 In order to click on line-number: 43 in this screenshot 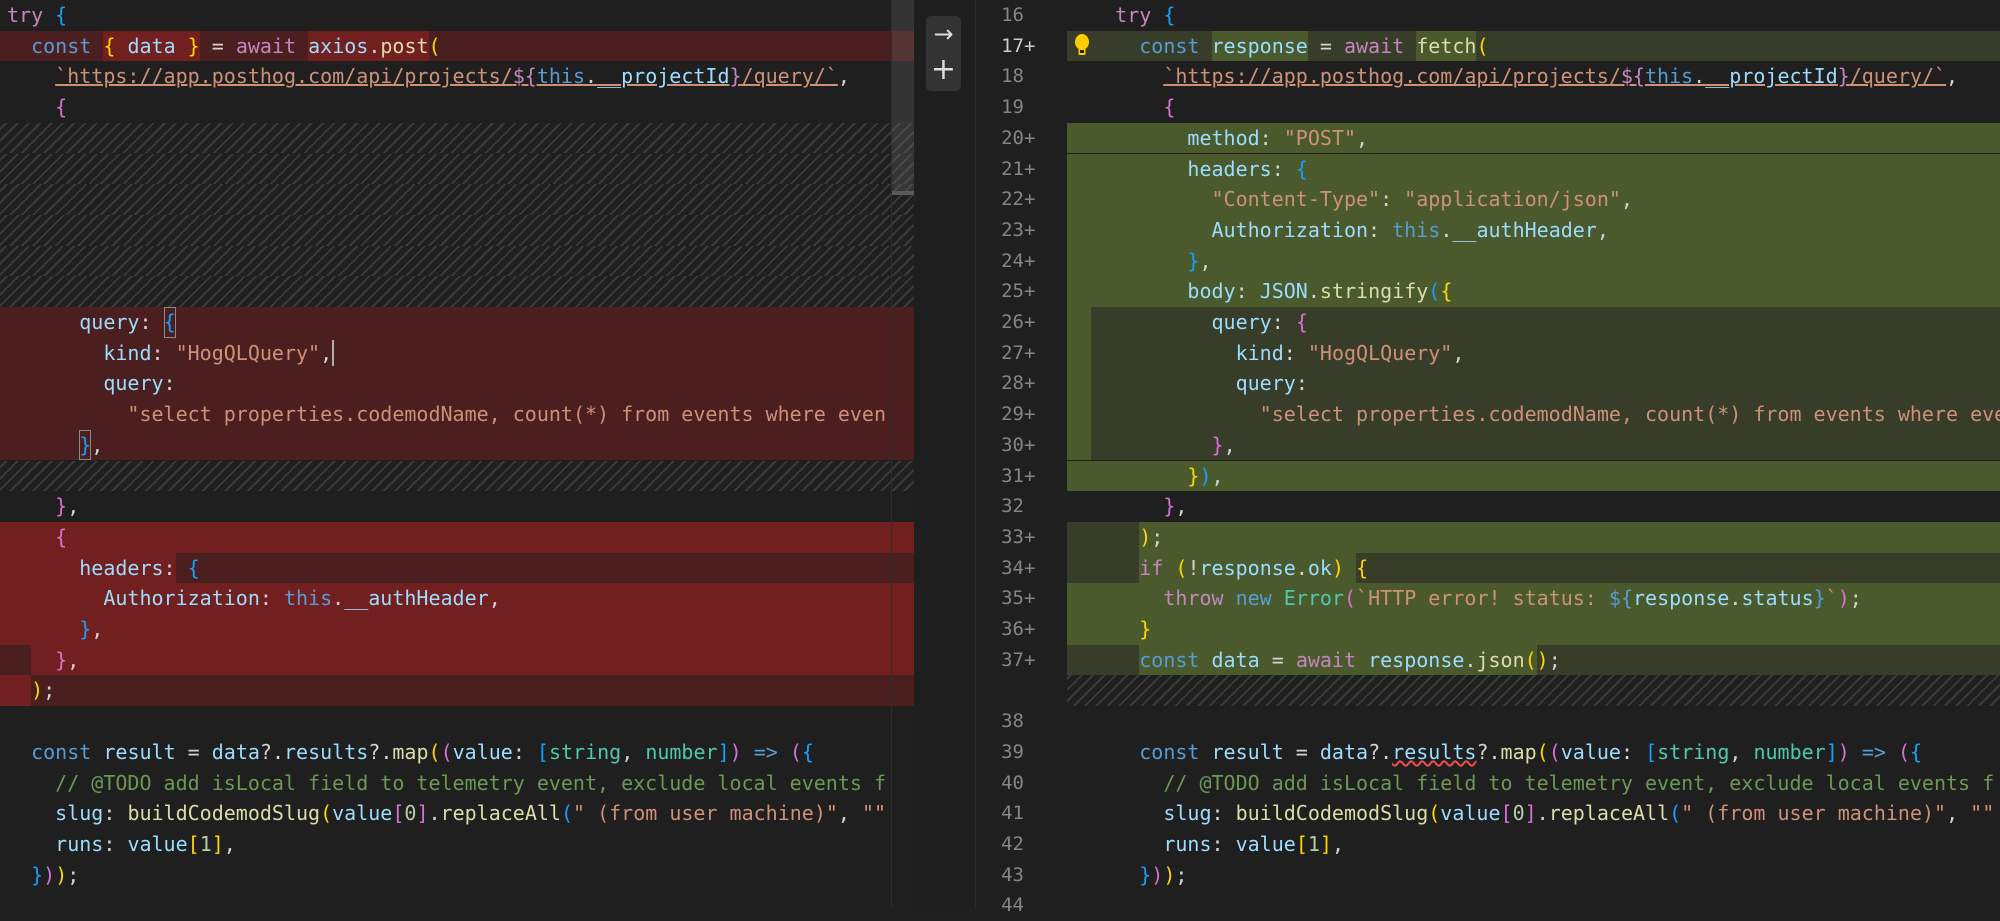, I will do `click(1022, 875)`.